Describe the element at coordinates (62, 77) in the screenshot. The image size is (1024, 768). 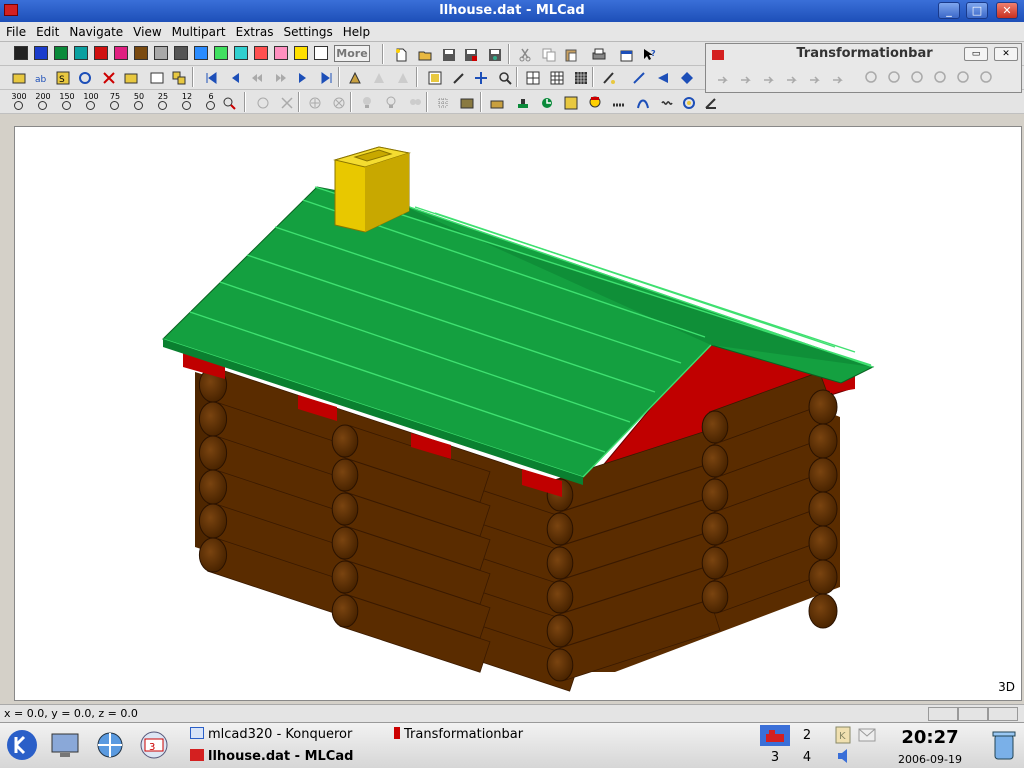
I see `step-icon: S` at that location.